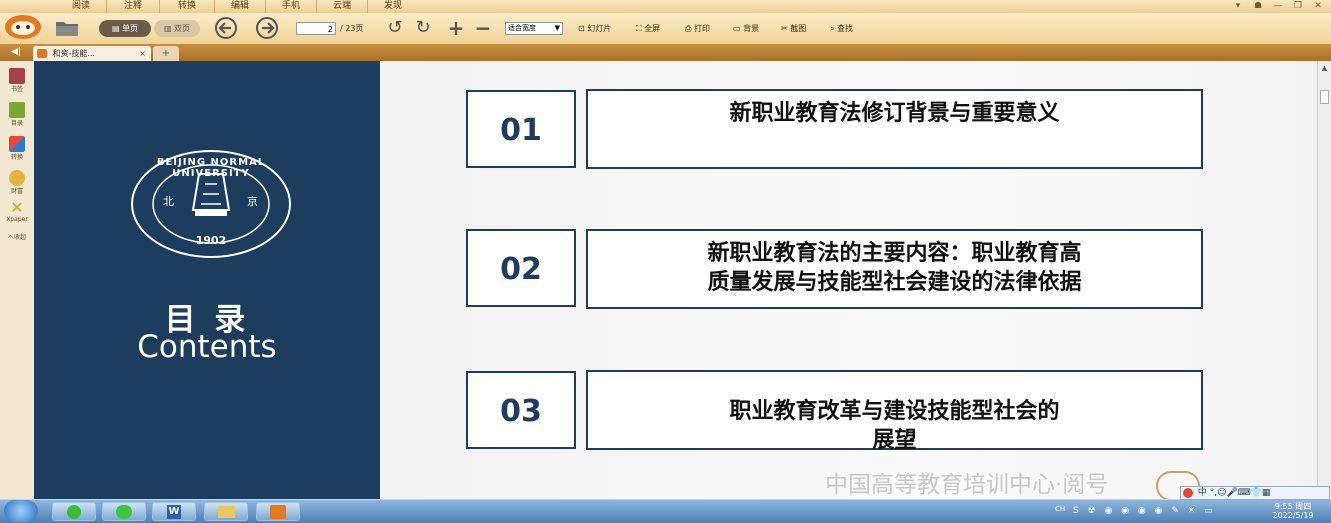 The width and height of the screenshot is (1331, 523). I want to click on sidebar-item-convert: 转换, so click(17, 148).